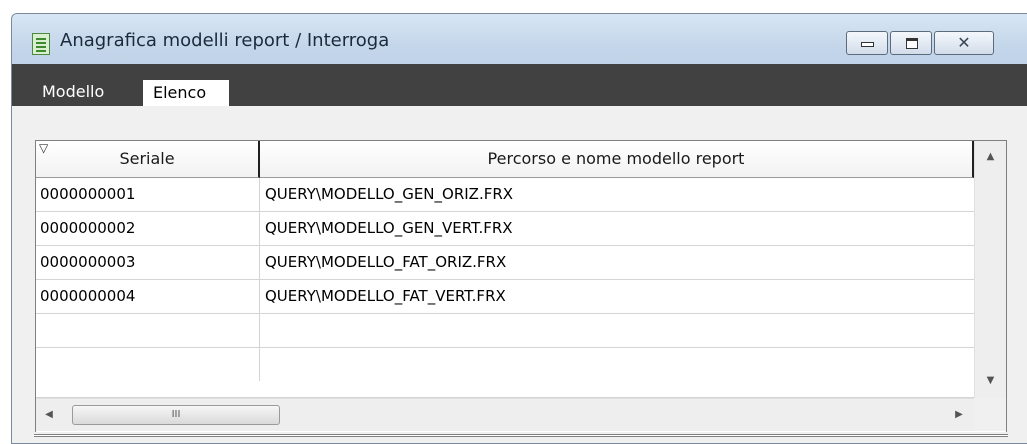  What do you see at coordinates (990, 269) in the screenshot?
I see `vertical-scrollbar: ▲ ▼` at bounding box center [990, 269].